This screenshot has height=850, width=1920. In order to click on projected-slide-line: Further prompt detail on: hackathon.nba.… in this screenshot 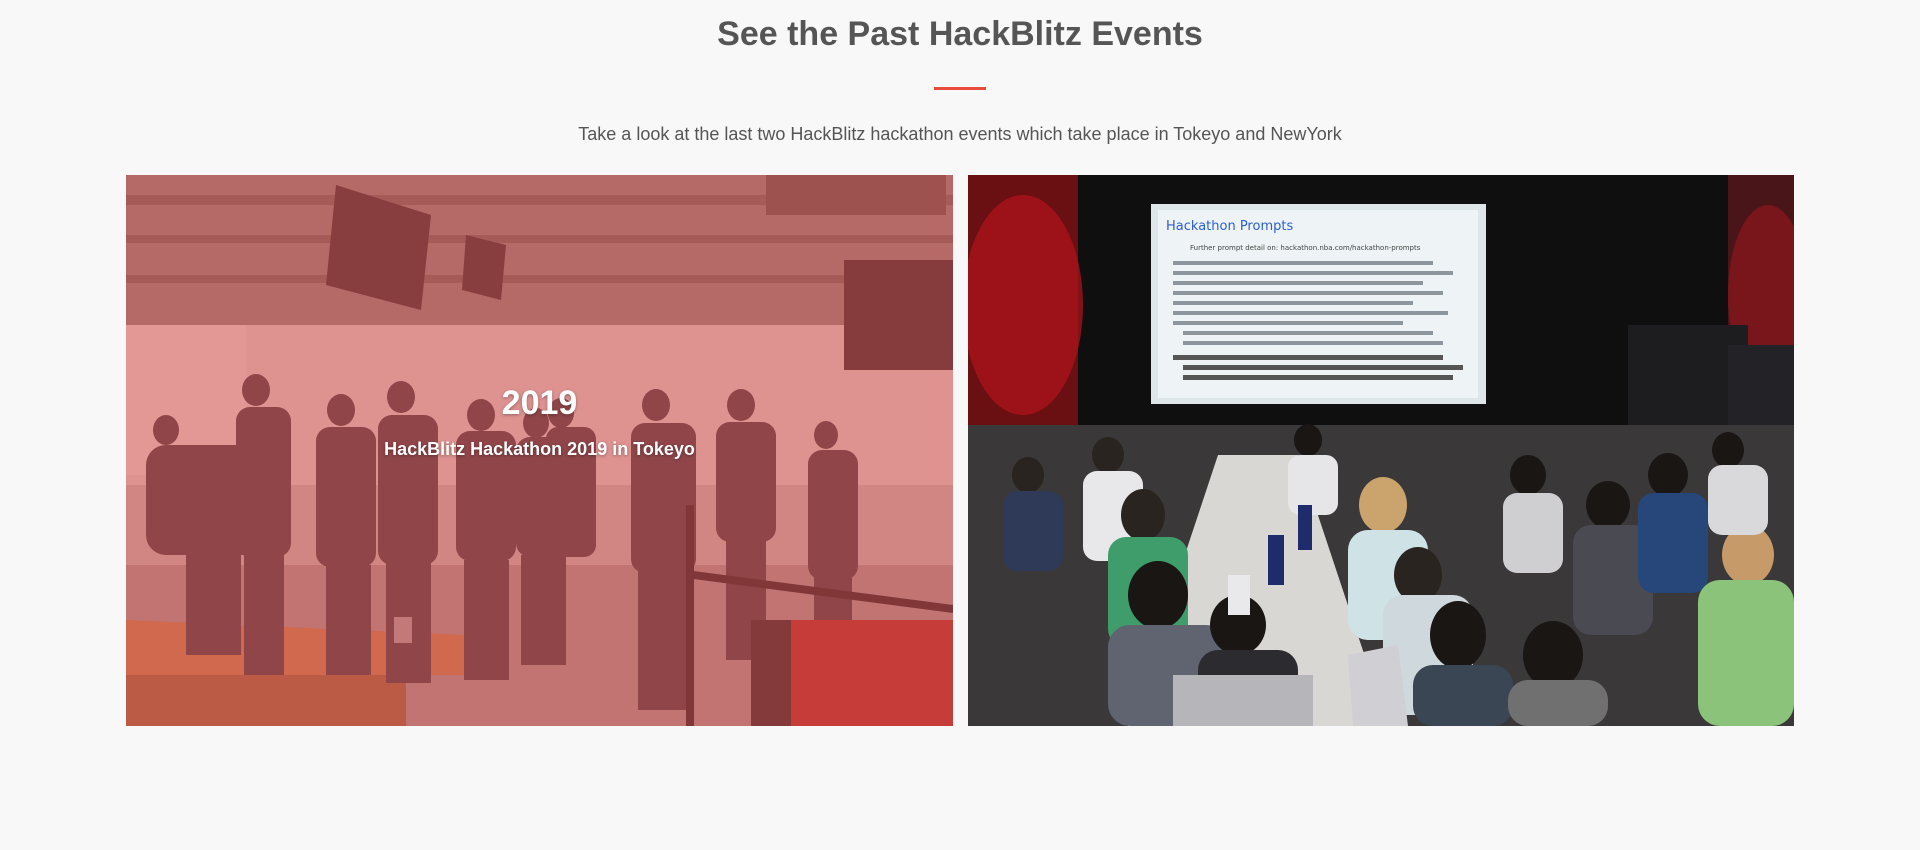, I will do `click(1305, 248)`.